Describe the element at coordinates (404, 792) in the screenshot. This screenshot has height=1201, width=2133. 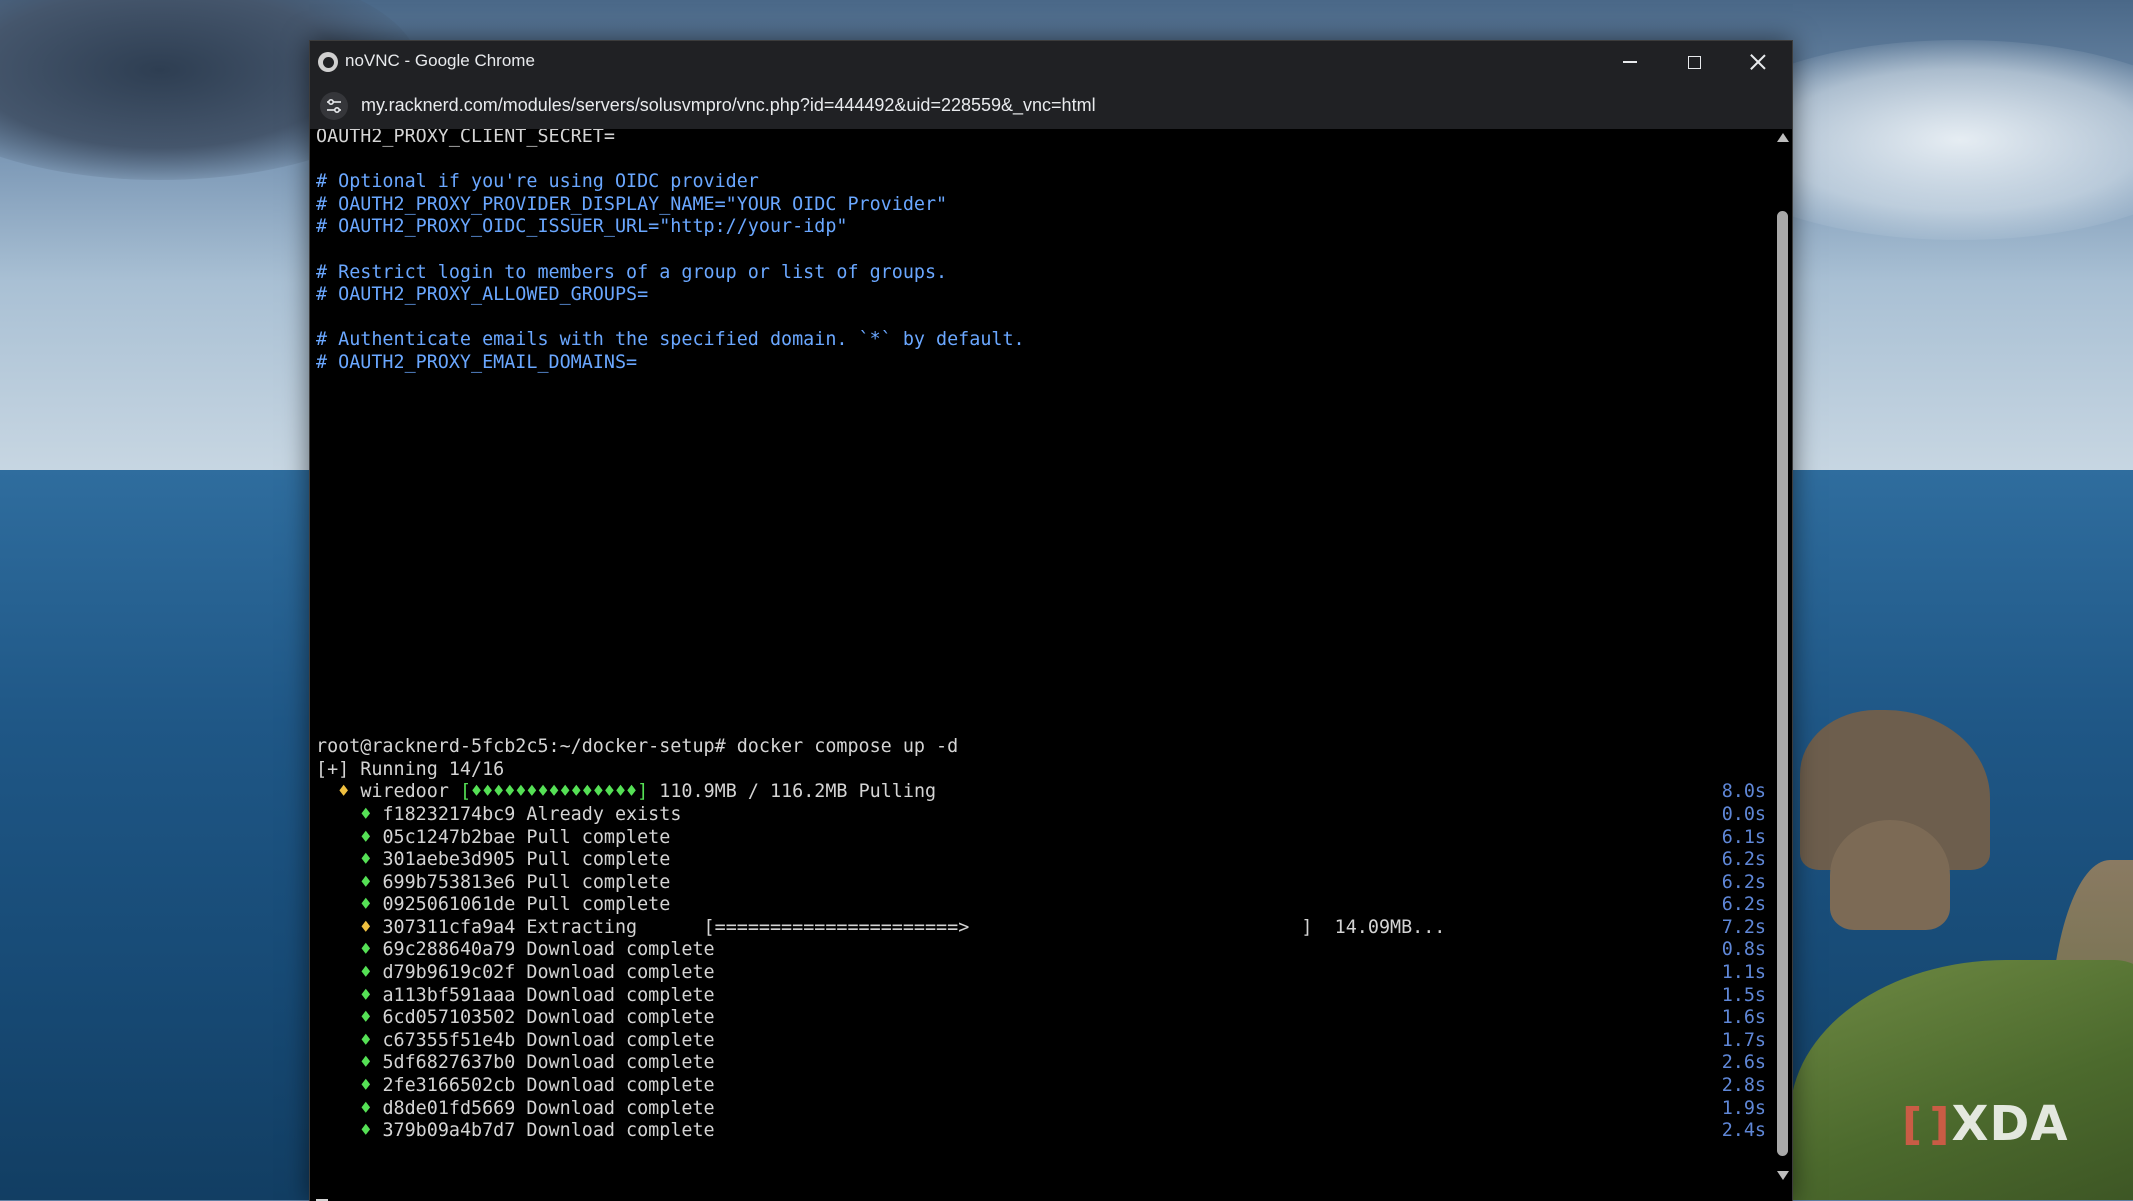
I see `pull-service-name: wiredoor` at that location.